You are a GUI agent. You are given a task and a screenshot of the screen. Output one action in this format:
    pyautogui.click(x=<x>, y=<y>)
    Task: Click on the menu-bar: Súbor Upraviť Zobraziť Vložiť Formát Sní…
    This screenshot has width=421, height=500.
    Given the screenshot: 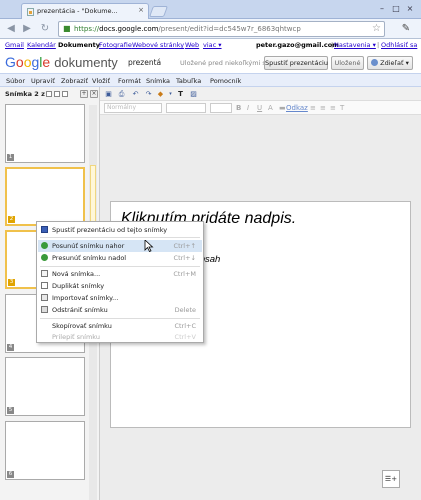 What is the action you would take?
    pyautogui.click(x=210, y=80)
    